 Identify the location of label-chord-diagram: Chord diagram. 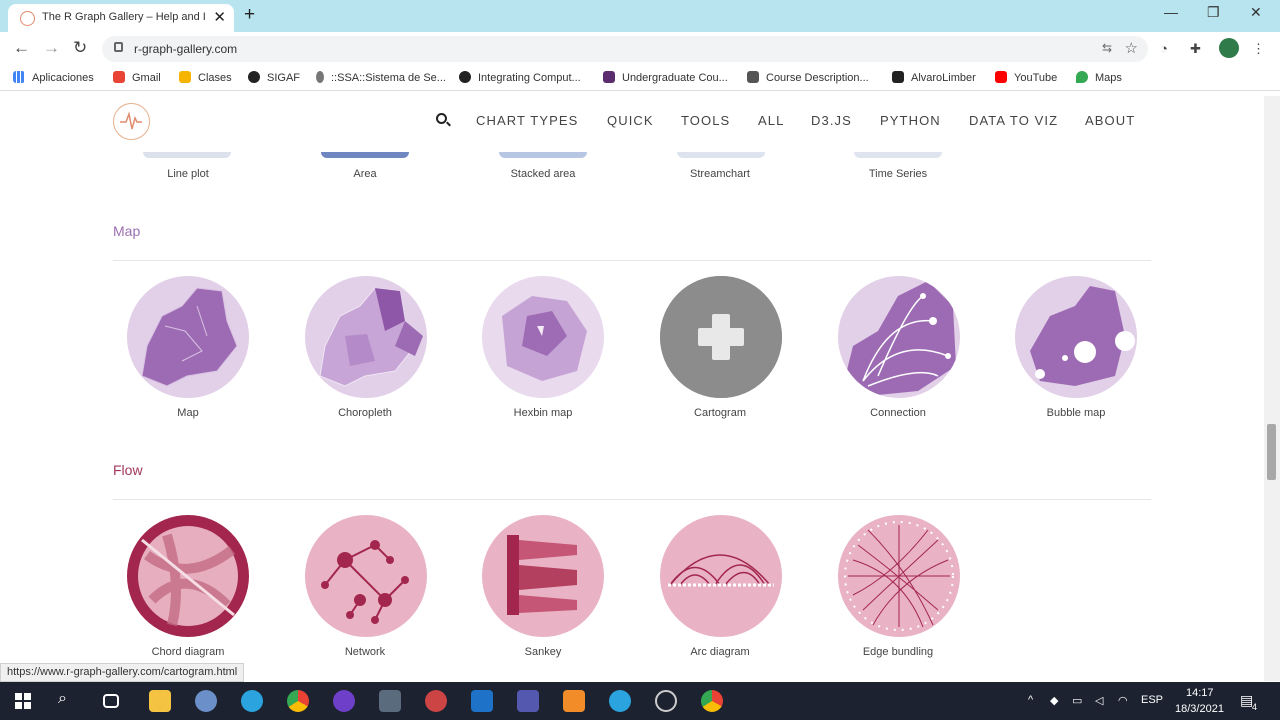
(188, 652).